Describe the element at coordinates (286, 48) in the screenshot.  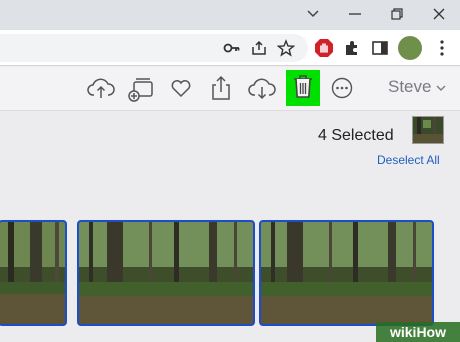
I see `bookmark-star-icon` at that location.